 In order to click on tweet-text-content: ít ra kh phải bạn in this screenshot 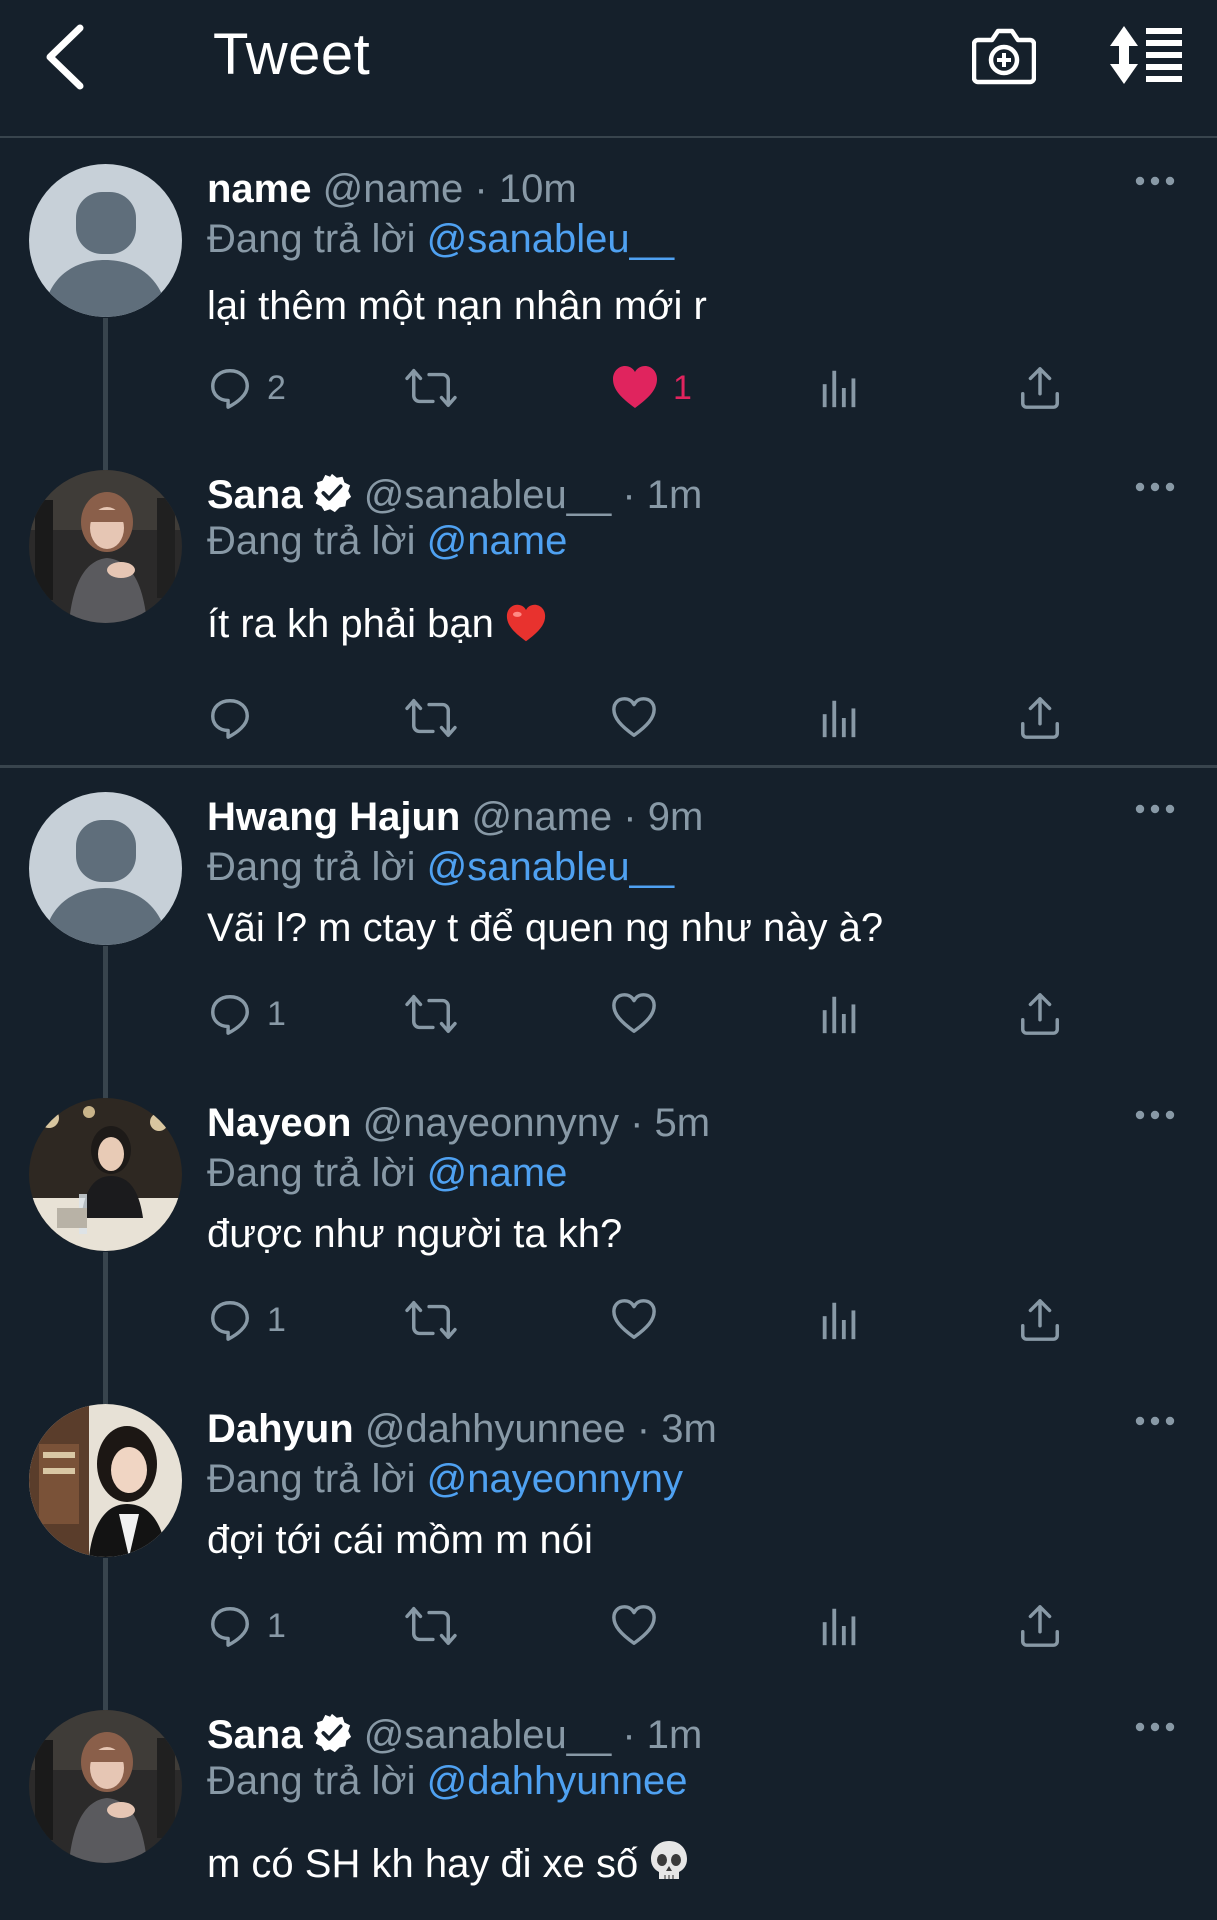, I will do `click(350, 624)`.